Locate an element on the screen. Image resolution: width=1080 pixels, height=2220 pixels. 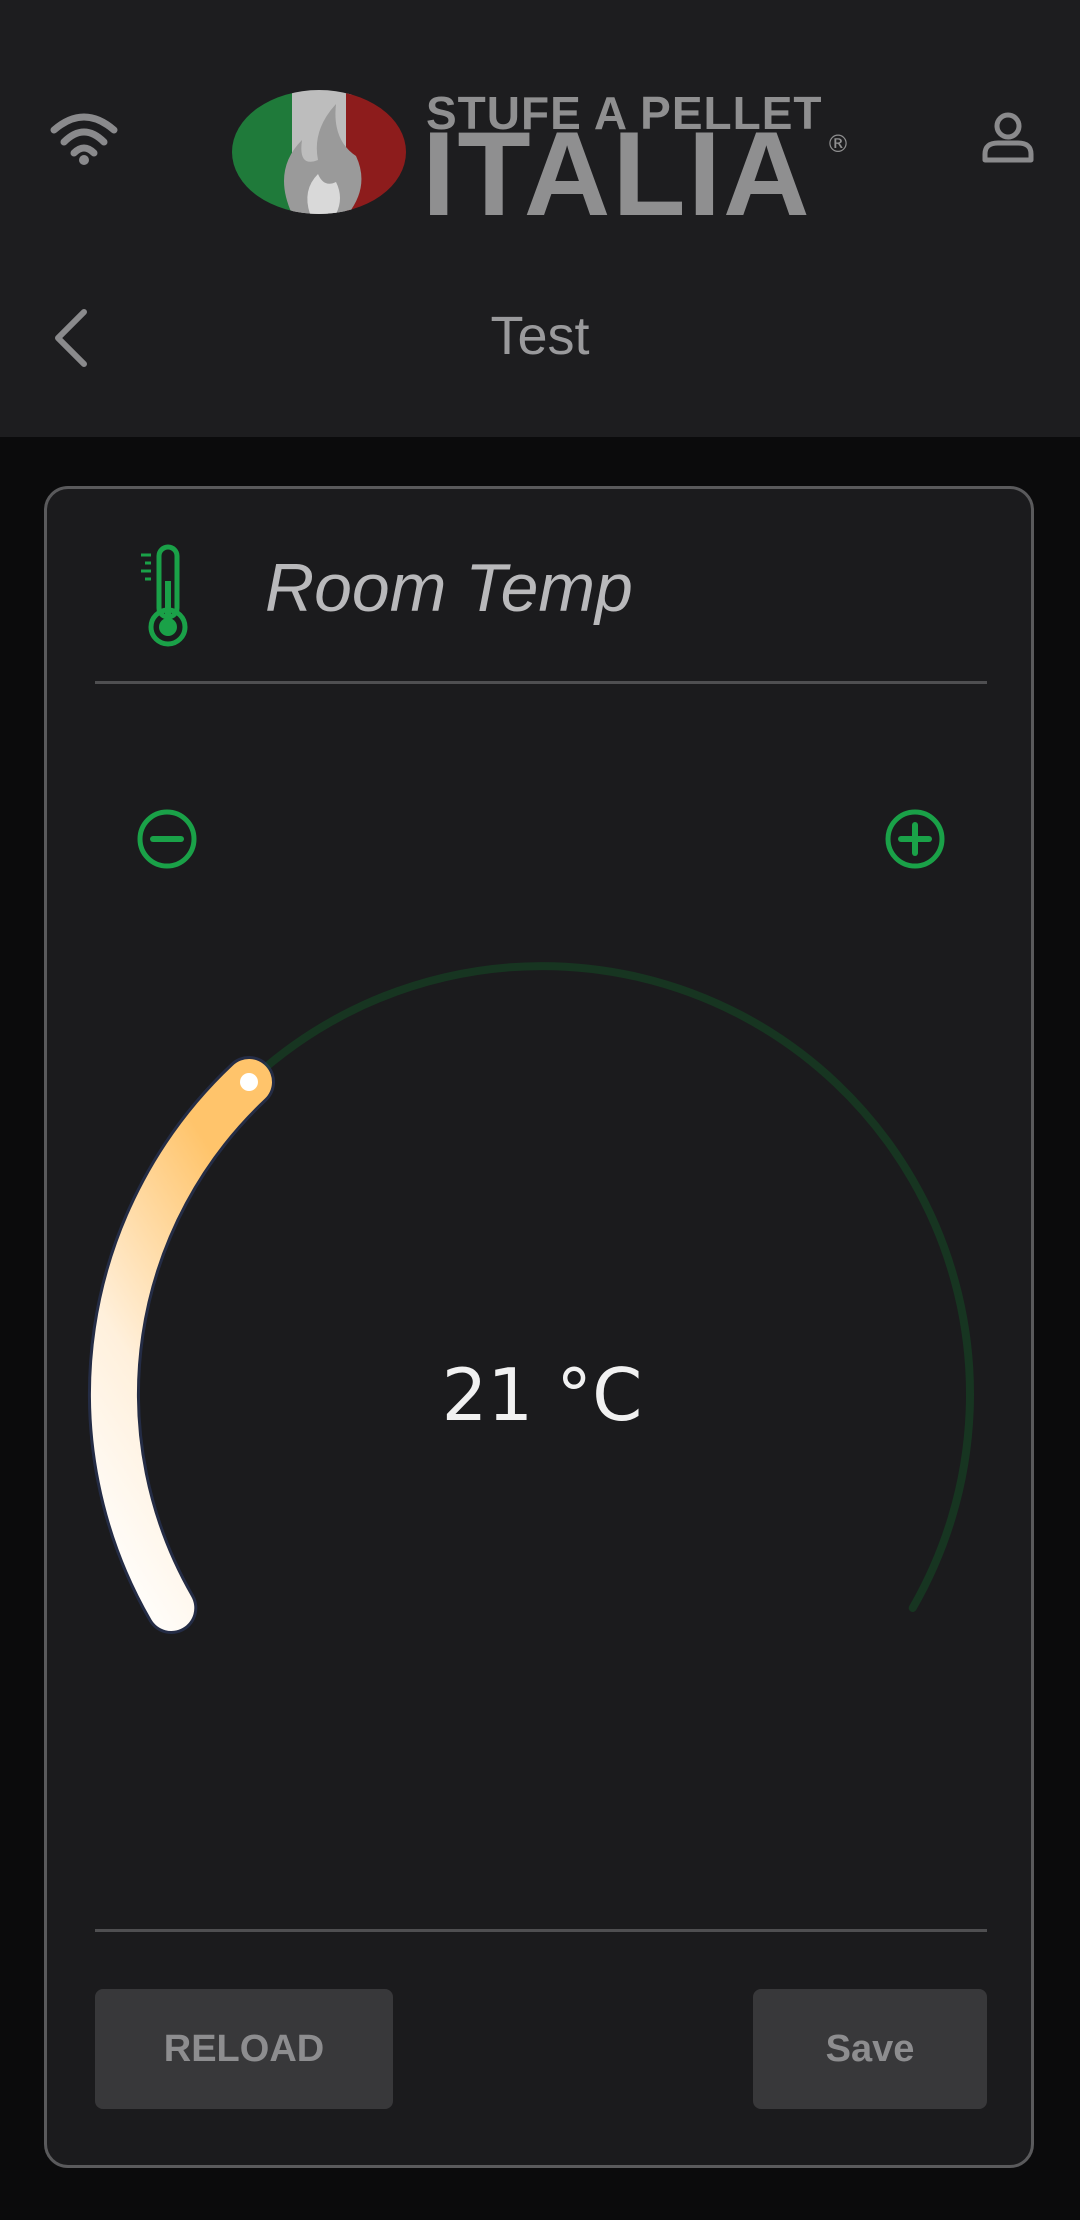
dial-value-arc is located at coordinates (181, 1345).